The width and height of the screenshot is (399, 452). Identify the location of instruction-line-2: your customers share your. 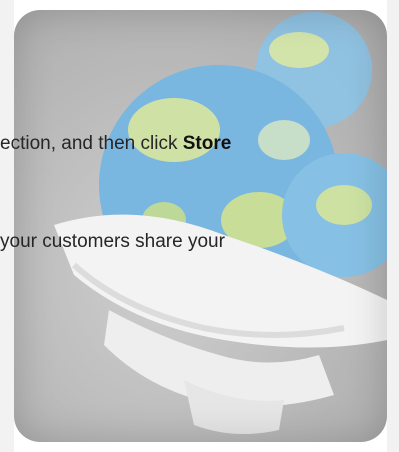
(112, 241).